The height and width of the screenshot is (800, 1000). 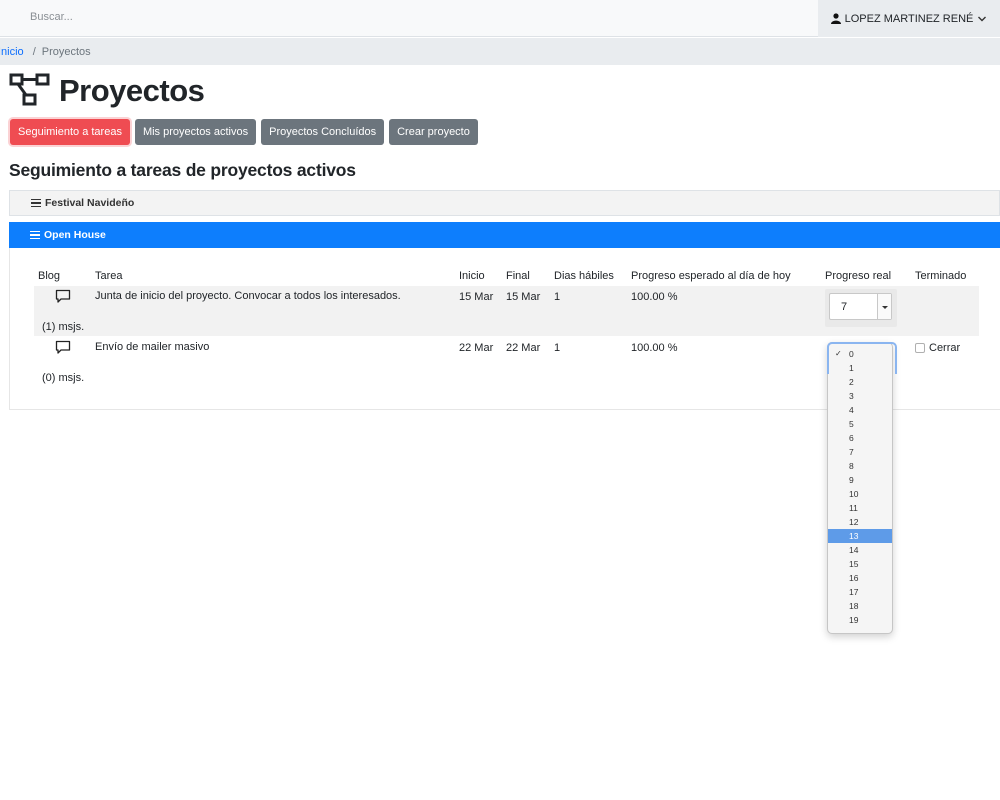 What do you see at coordinates (860, 354) in the screenshot?
I see `dropdown-option: ✓ 0` at bounding box center [860, 354].